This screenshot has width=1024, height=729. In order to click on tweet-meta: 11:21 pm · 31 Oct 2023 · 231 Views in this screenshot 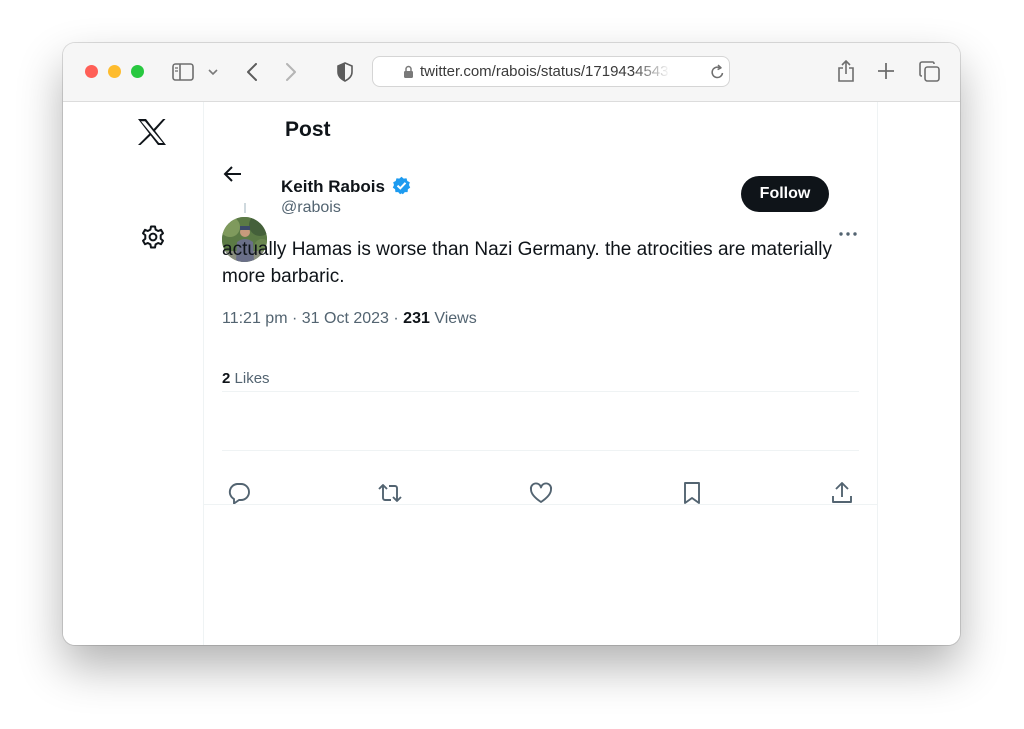, I will do `click(349, 319)`.